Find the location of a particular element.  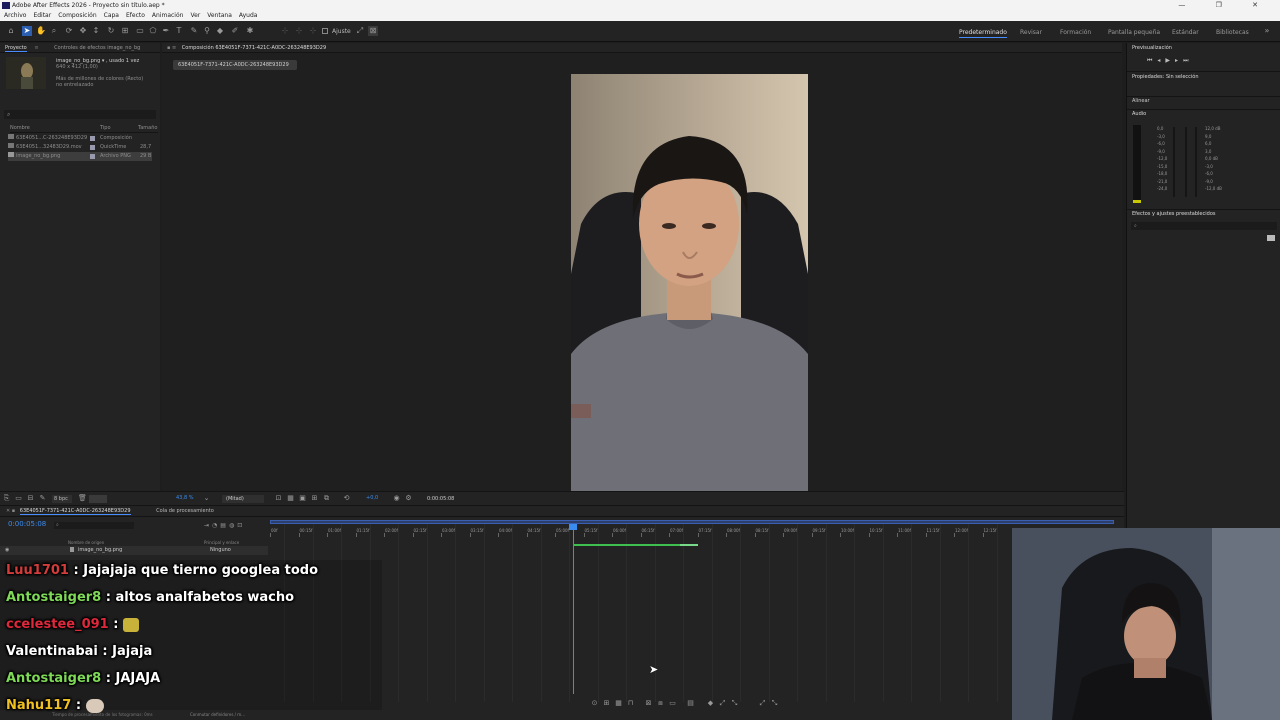

menu-ventana: Ventana is located at coordinates (219, 16).